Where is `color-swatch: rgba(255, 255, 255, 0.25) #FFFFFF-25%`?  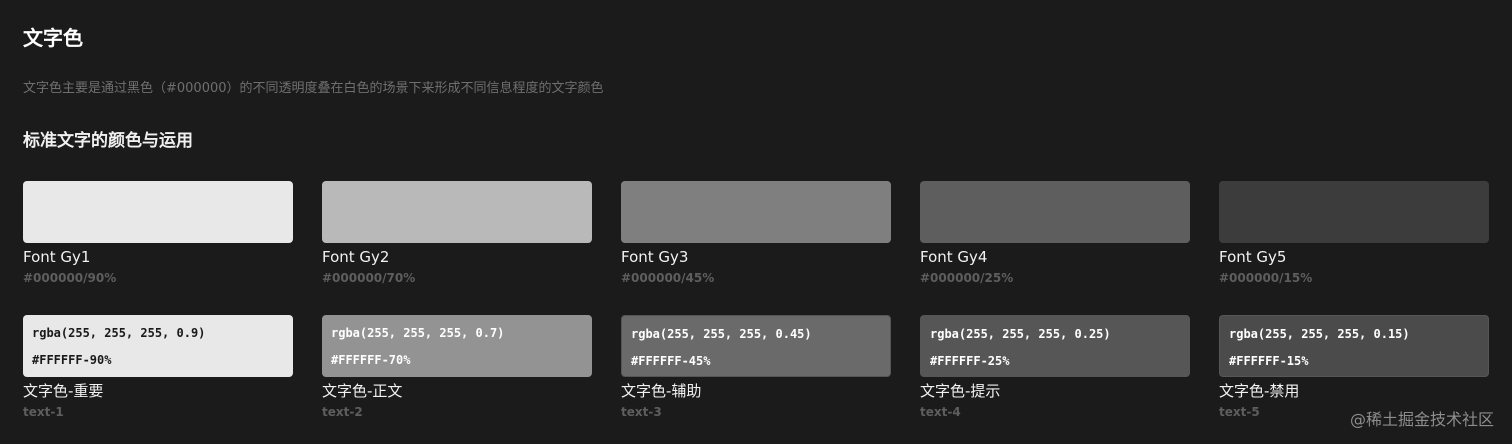
color-swatch: rgba(255, 255, 255, 0.25) #FFFFFF-25% is located at coordinates (1055, 346).